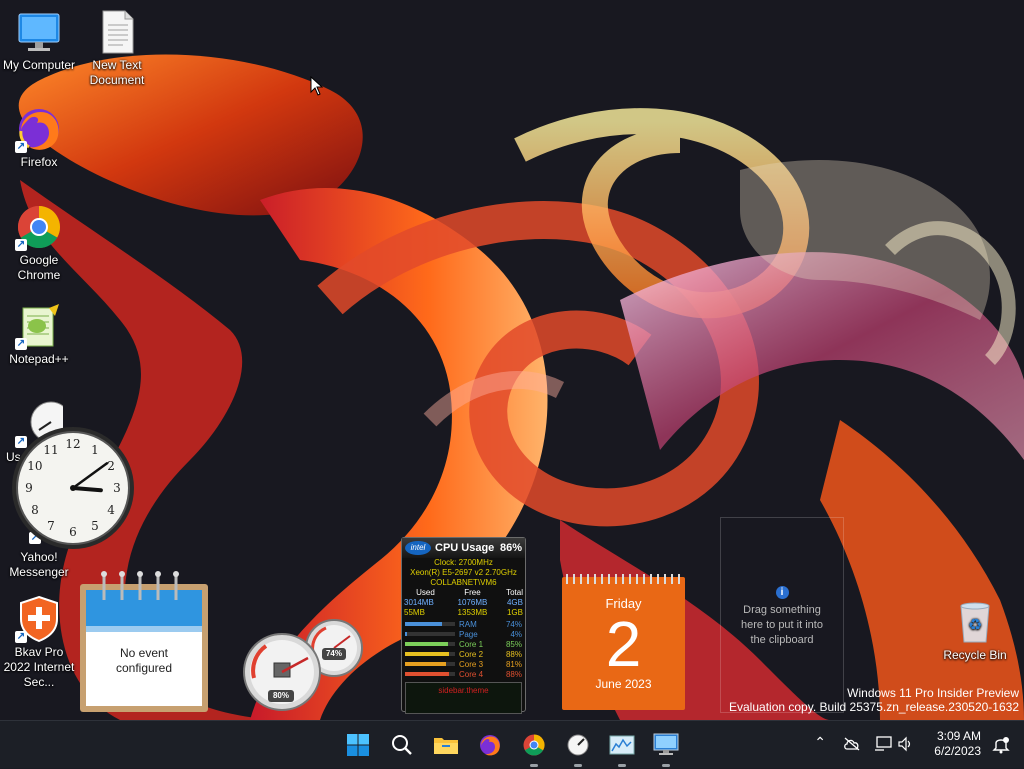 The image size is (1024, 769). I want to click on taskbar: ⌃ 3:09 AM 6/2/2023, so click(512, 744).